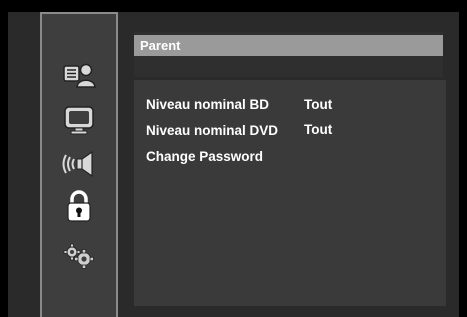 This screenshot has height=317, width=467. Describe the element at coordinates (318, 104) in the screenshot. I see `bd-rating-value: Tout` at that location.